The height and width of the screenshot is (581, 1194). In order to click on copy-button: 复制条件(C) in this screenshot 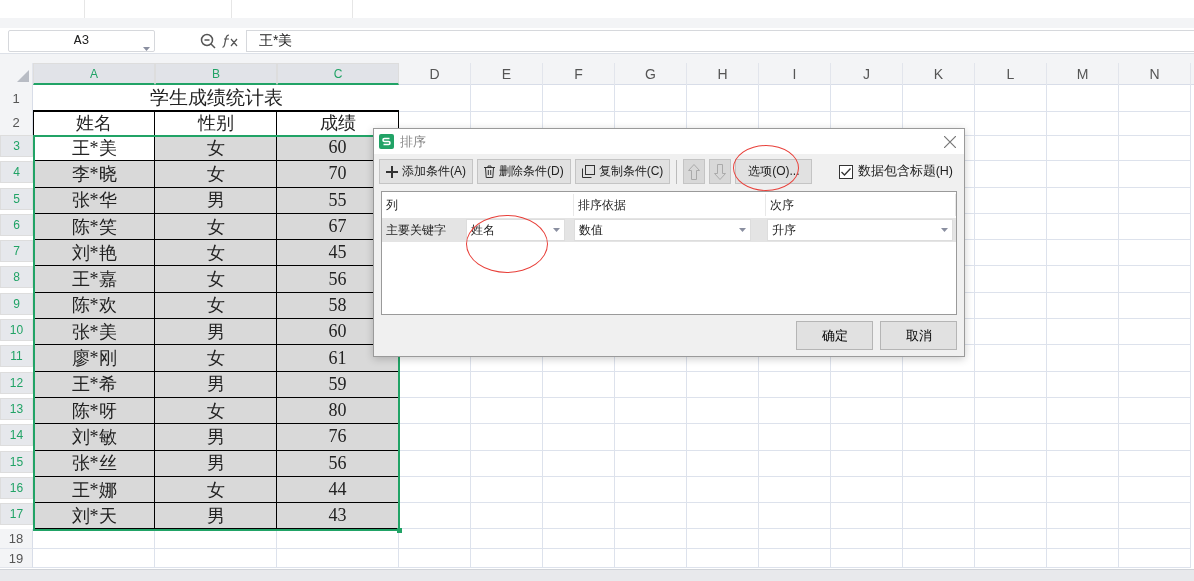, I will do `click(622, 171)`.